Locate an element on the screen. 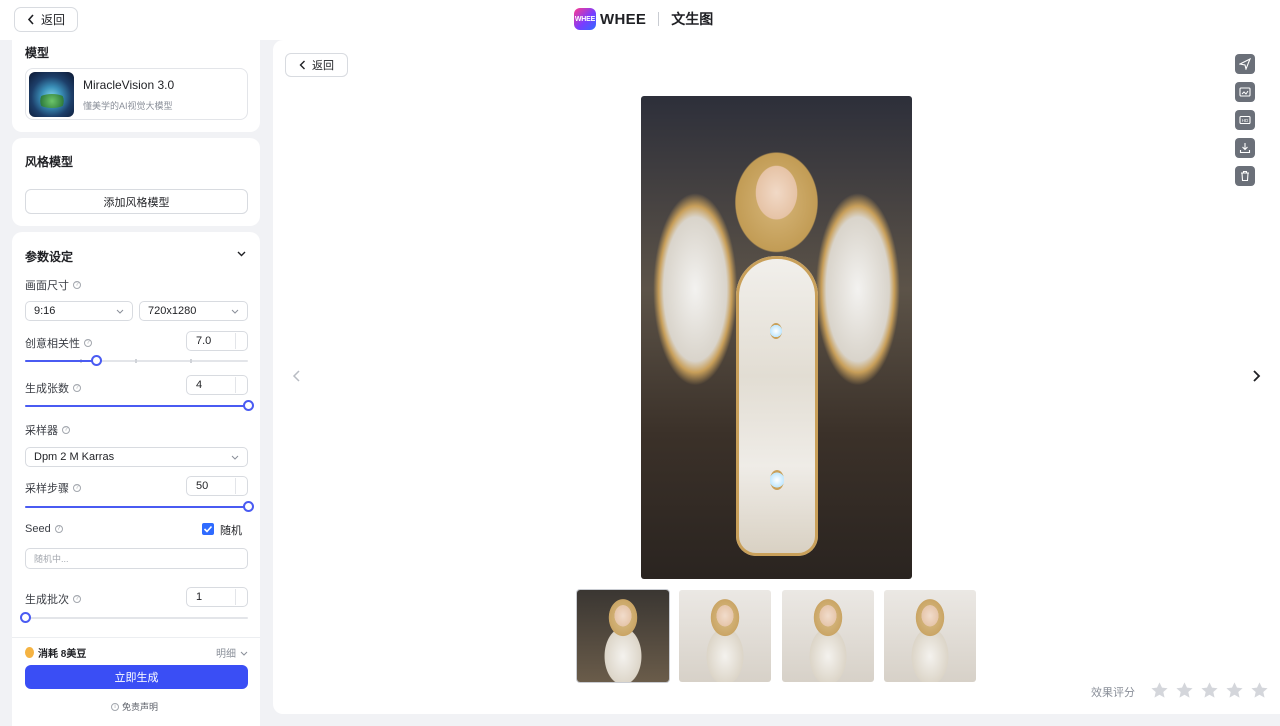 This screenshot has width=1280, height=726. batch-label-row: 生成批次 ? is located at coordinates (53, 599).